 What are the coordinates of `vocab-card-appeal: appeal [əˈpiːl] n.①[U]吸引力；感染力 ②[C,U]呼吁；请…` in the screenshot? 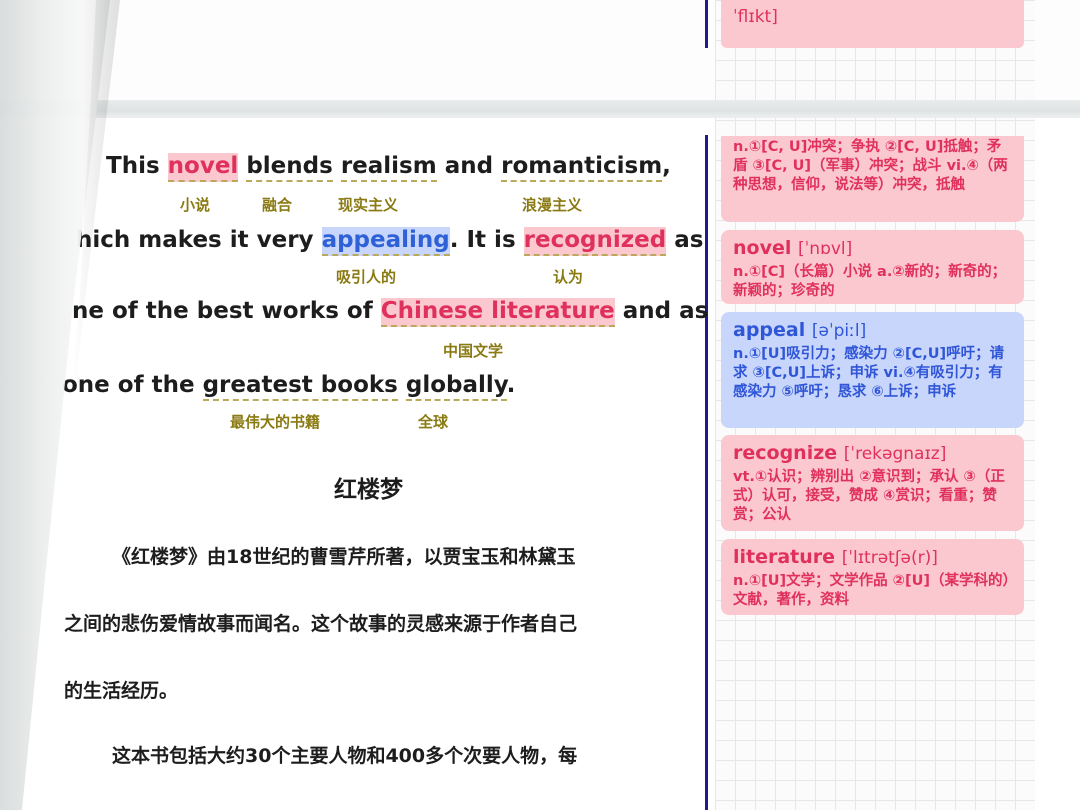 It's located at (872, 370).